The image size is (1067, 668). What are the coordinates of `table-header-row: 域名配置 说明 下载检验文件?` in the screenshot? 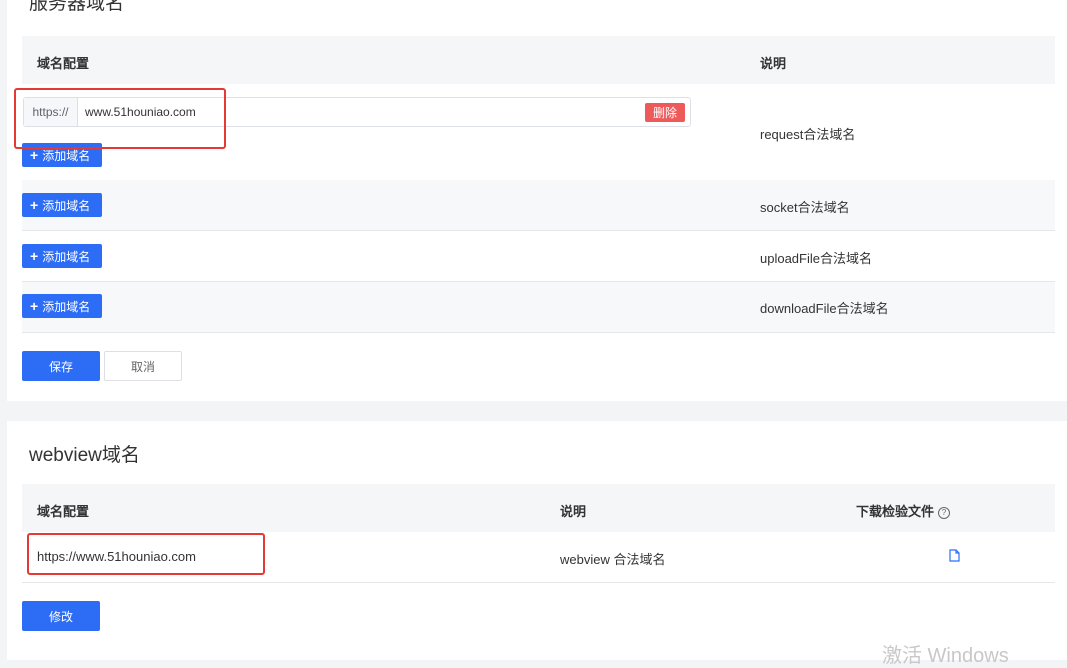 It's located at (538, 508).